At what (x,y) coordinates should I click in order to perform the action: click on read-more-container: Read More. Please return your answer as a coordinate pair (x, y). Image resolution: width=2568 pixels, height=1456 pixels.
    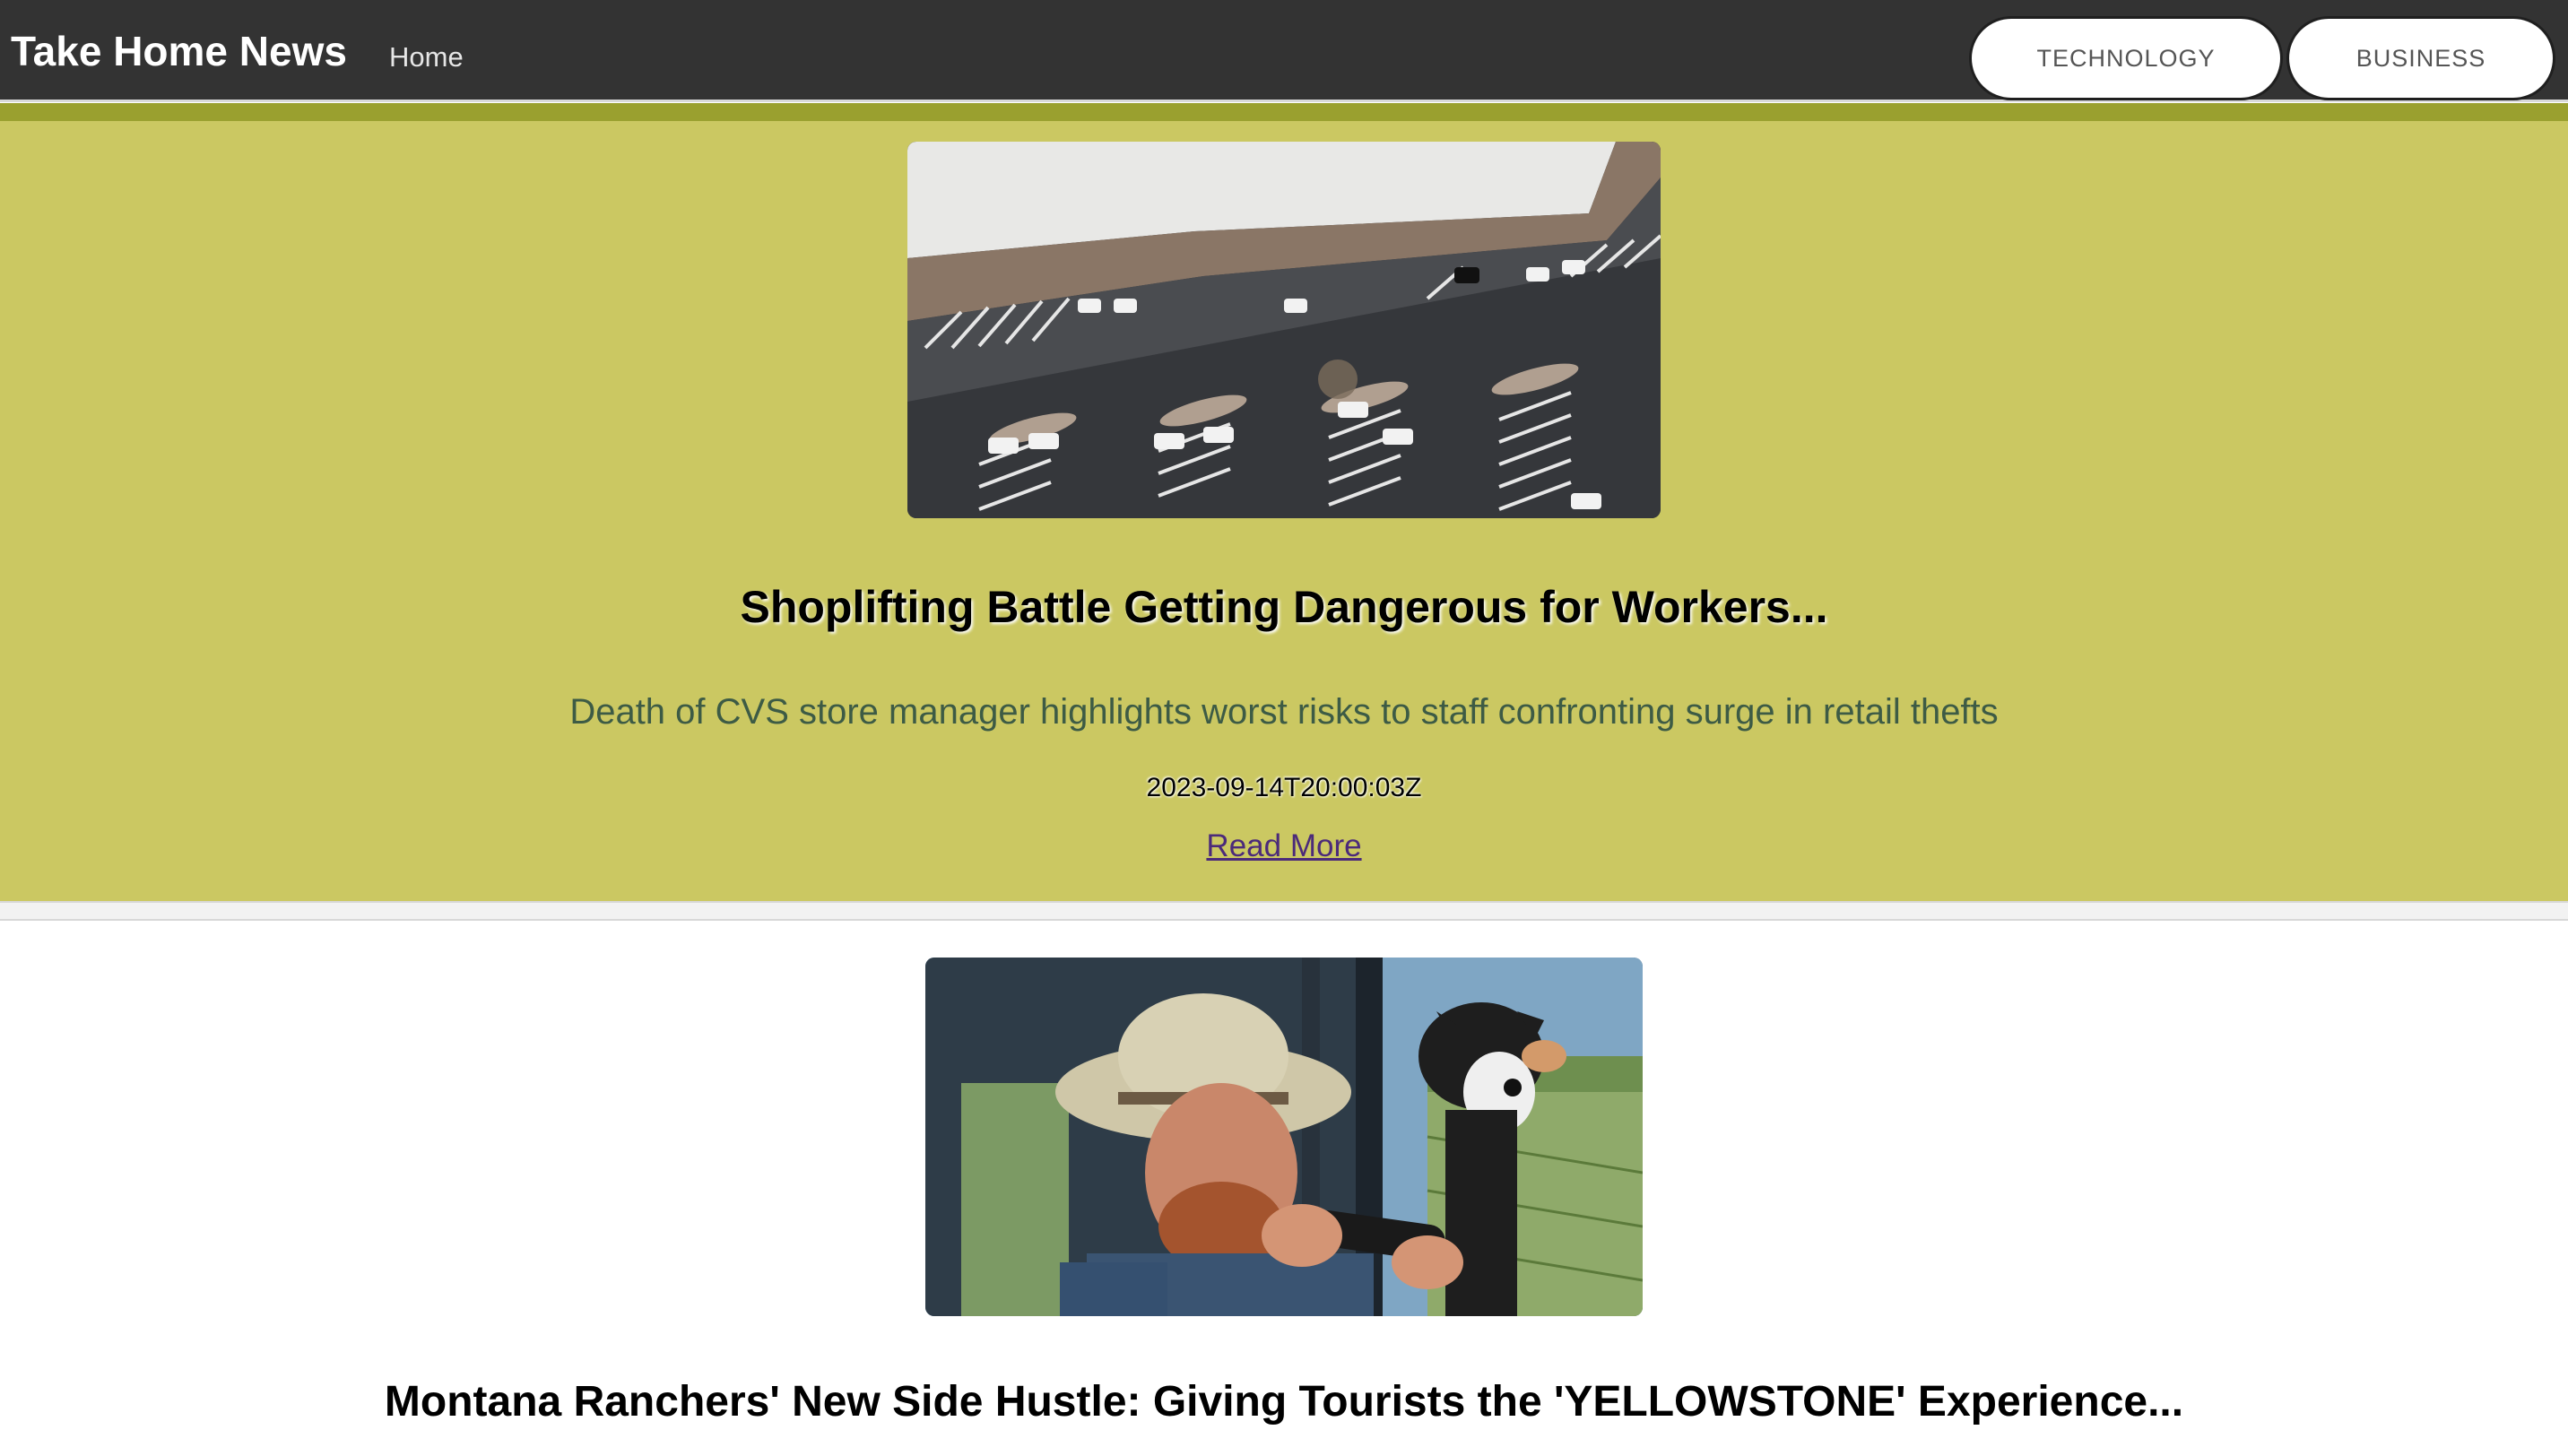
    Looking at the image, I should click on (1284, 846).